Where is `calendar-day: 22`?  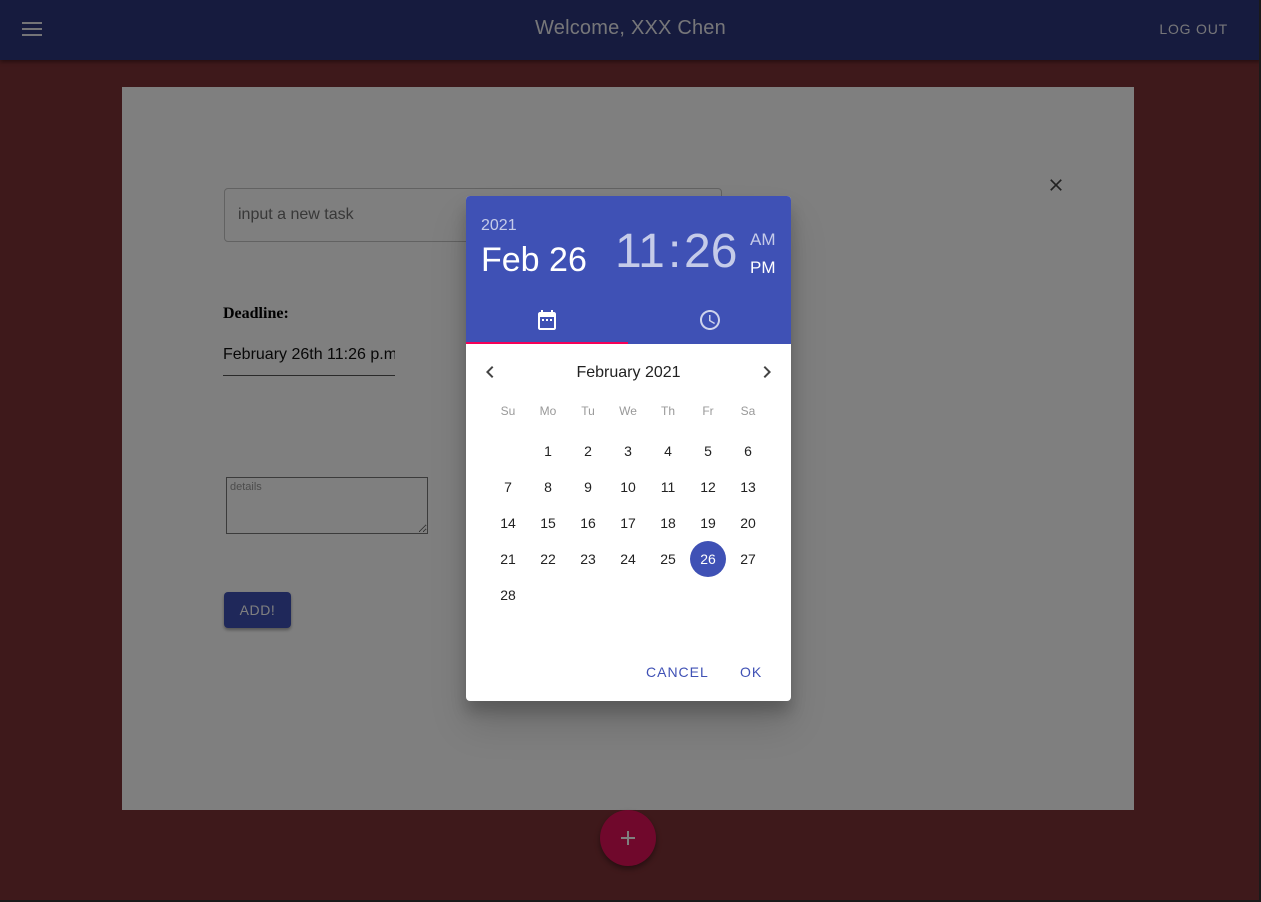 calendar-day: 22 is located at coordinates (548, 559).